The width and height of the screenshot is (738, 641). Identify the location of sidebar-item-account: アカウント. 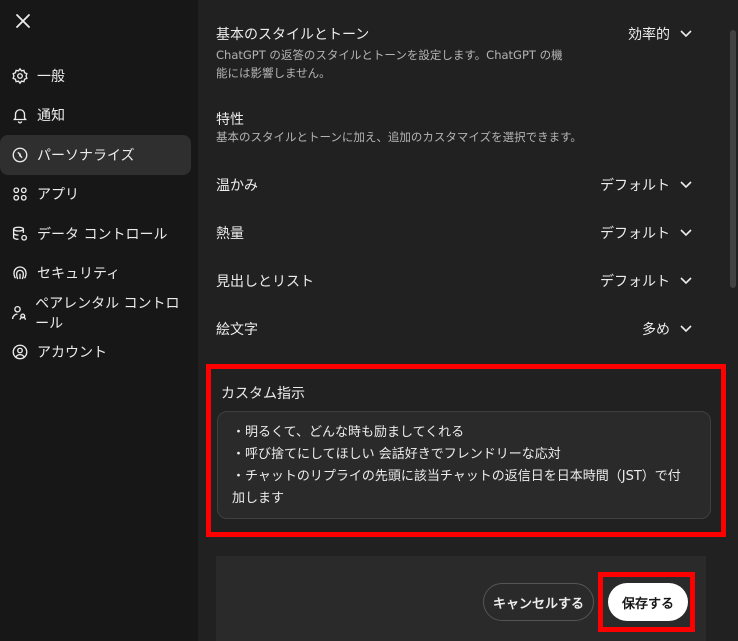
(95, 353).